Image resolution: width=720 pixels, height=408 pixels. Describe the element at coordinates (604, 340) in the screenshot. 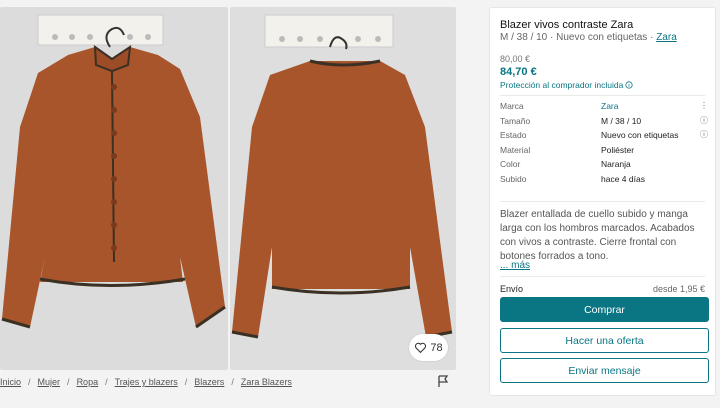

I see `make-offer-button: Hacer una oferta` at that location.